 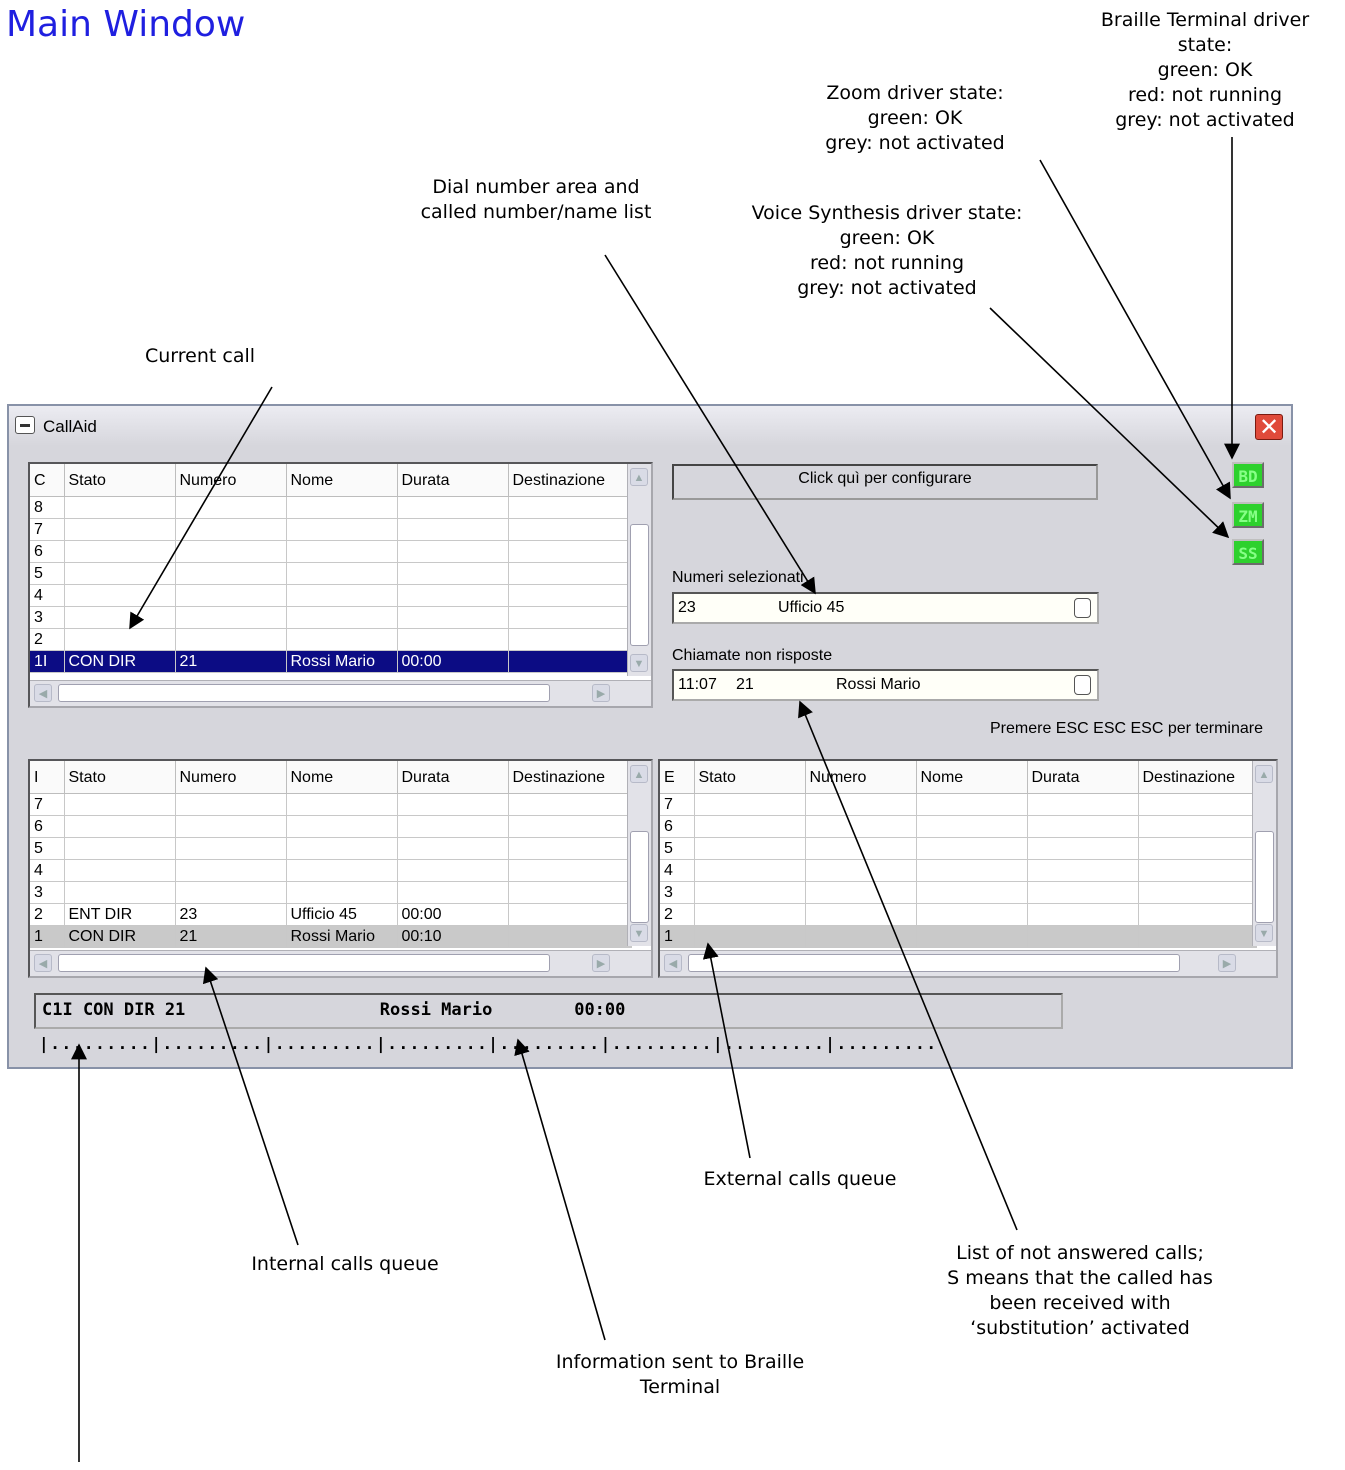 What do you see at coordinates (200, 356) in the screenshot?
I see `current-call-note: Current call` at bounding box center [200, 356].